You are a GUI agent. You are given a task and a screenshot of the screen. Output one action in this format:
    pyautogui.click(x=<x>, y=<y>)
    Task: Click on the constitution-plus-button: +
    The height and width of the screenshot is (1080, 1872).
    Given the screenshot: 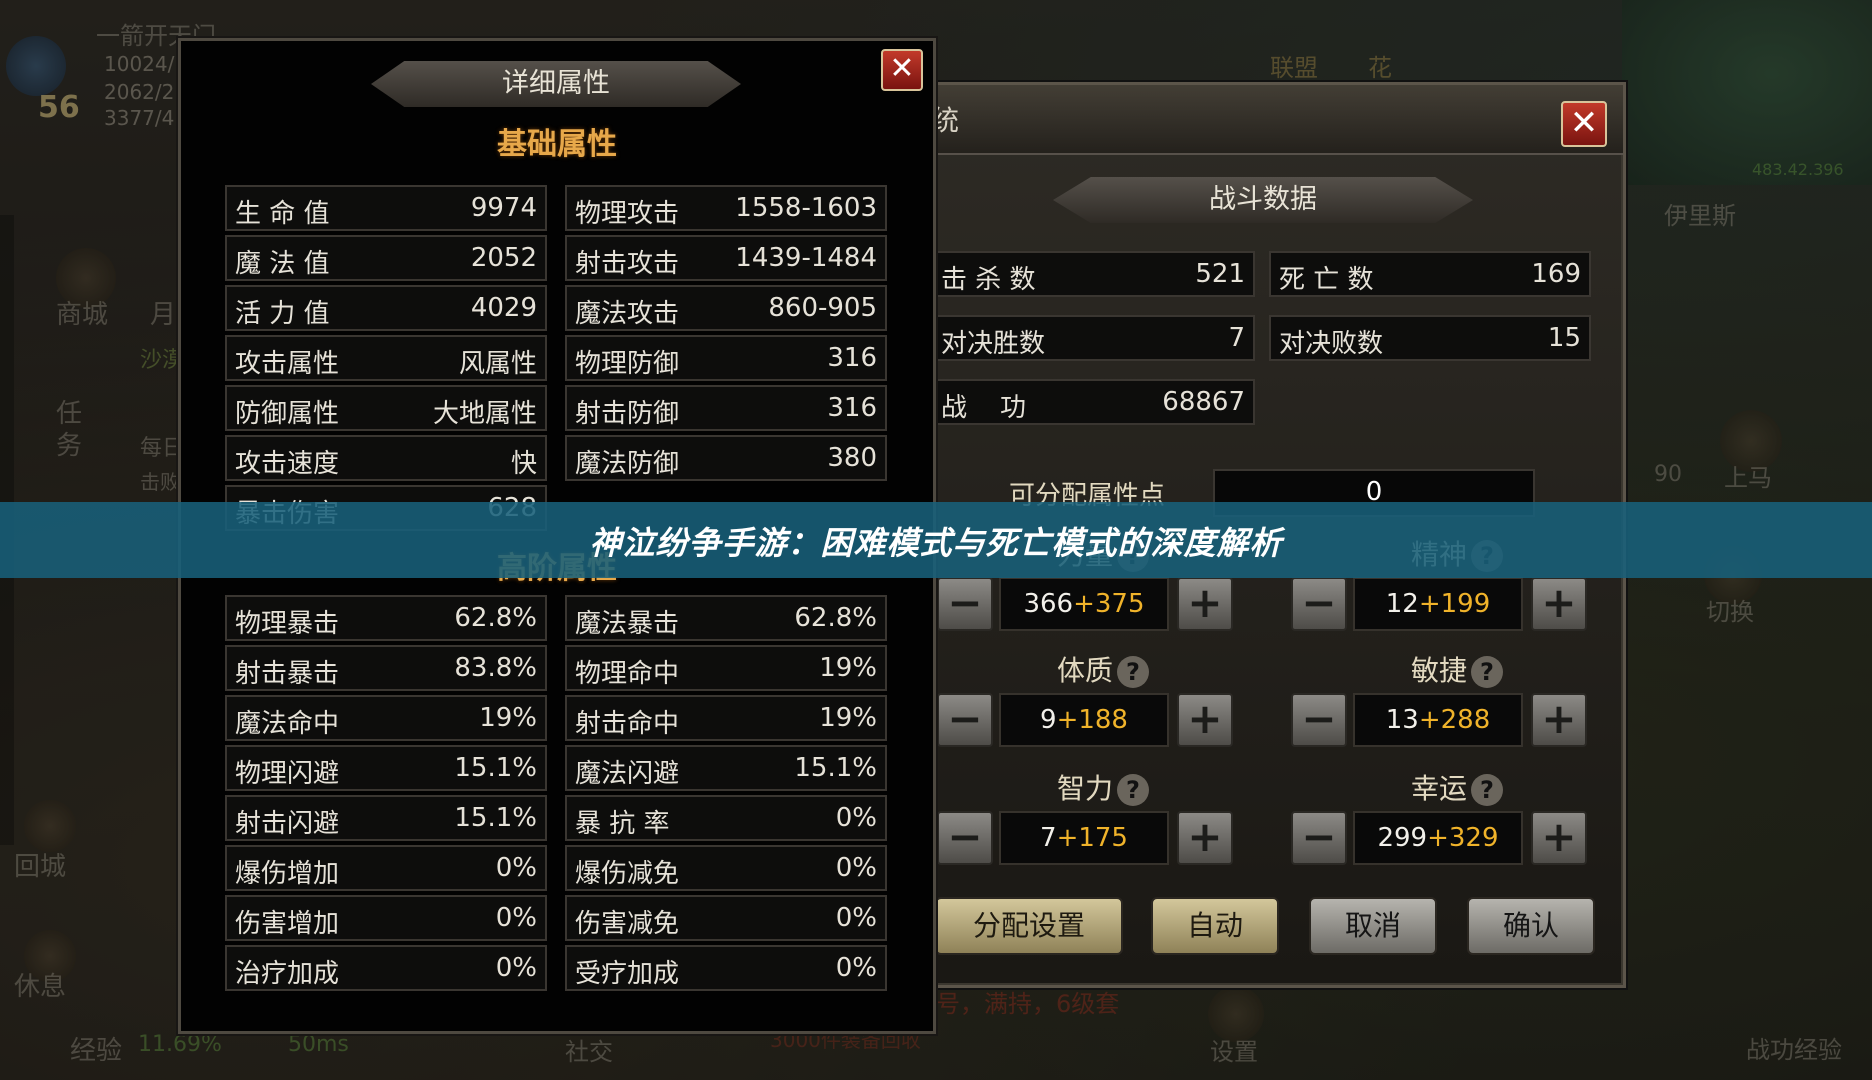 What is the action you would take?
    pyautogui.click(x=1205, y=720)
    